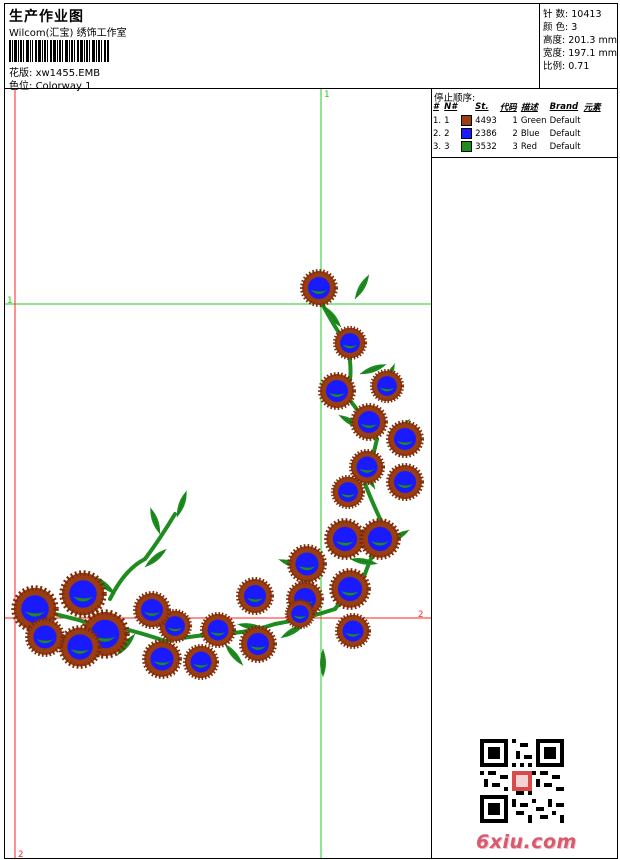 The image size is (620, 860). Describe the element at coordinates (508, 108) in the screenshot. I see `col-code: 代码` at that location.